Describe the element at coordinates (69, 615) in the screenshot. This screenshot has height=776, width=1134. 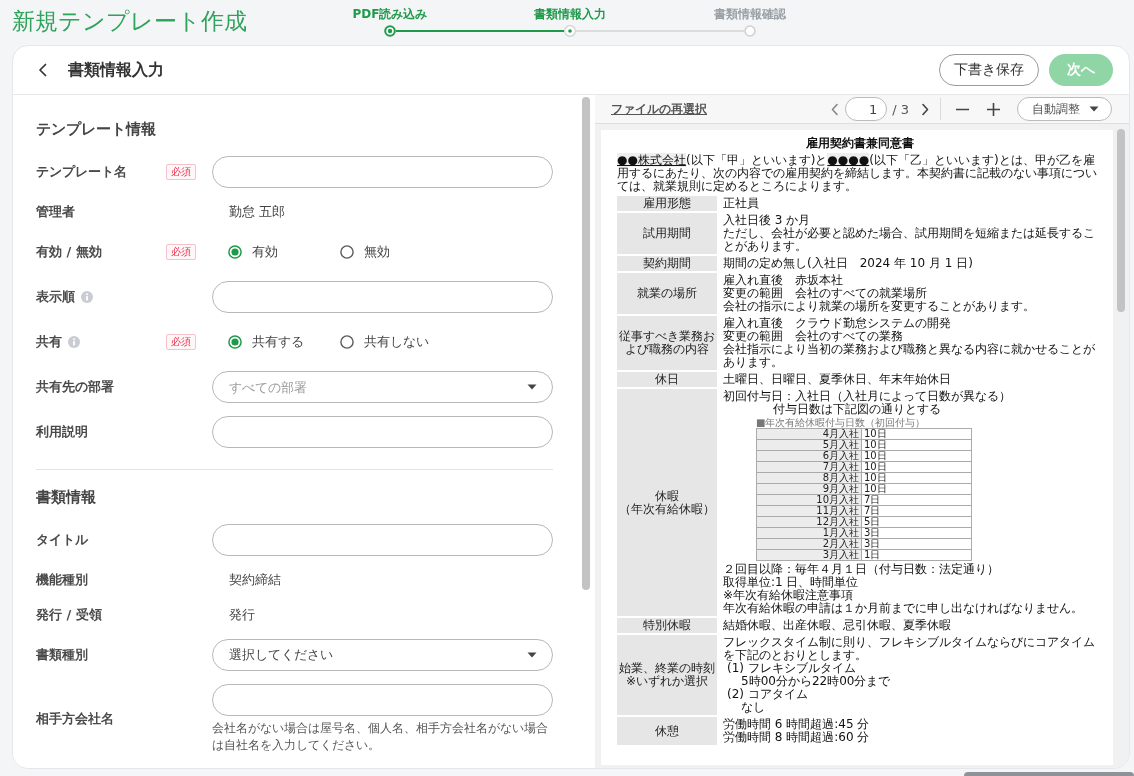
I see `field-label: 発行 / 受領` at that location.